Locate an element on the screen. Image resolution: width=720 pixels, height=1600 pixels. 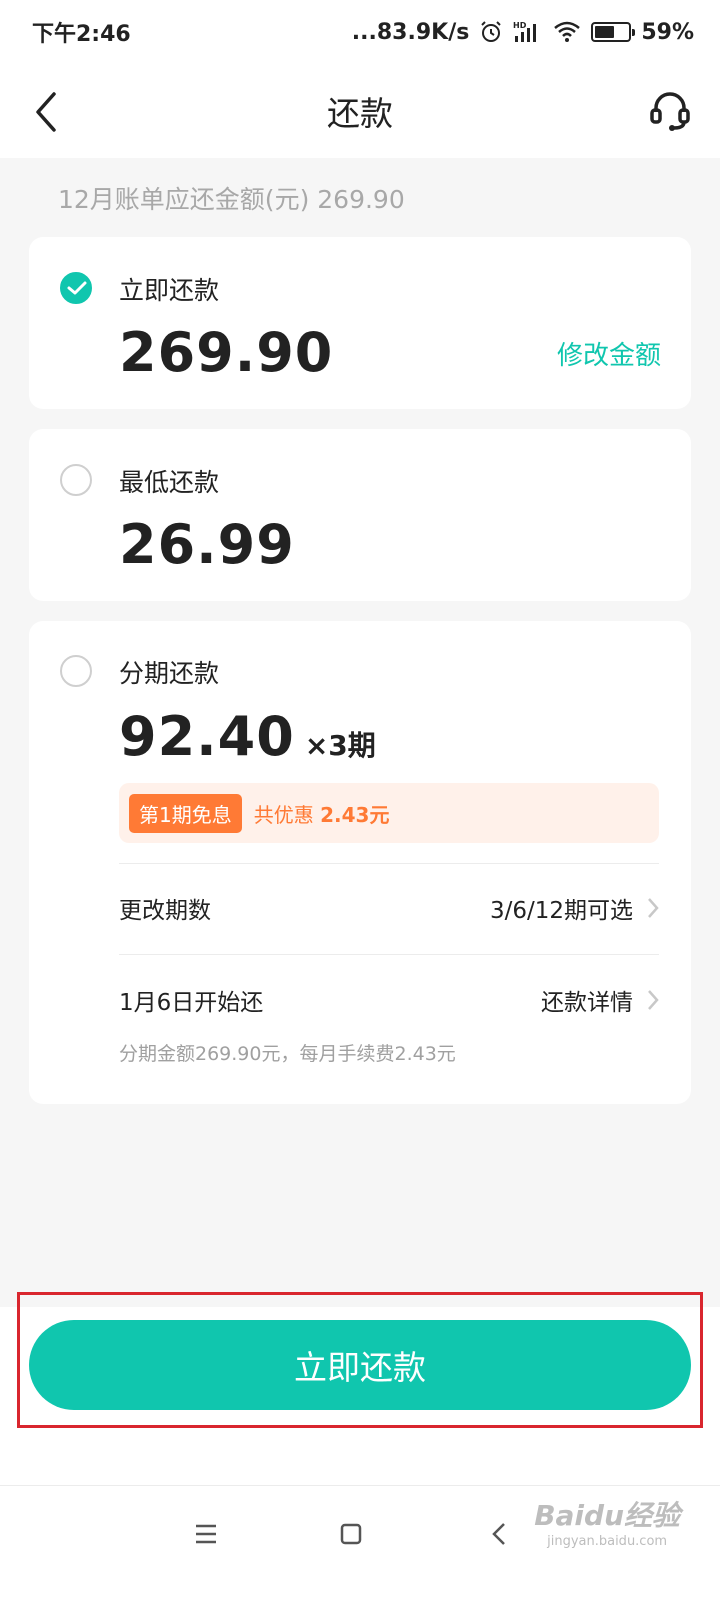
back-icon is located at coordinates (46, 112).